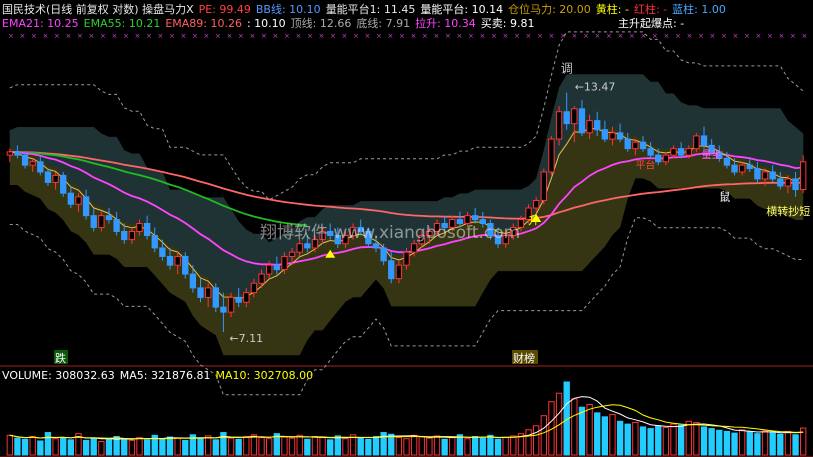 This screenshot has height=457, width=813. I want to click on ema-value-2: EMA89: 10.26, so click(203, 23).